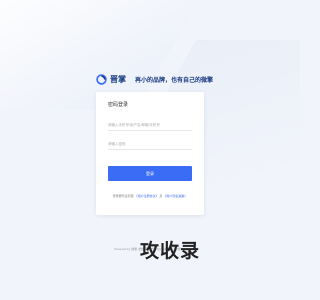  What do you see at coordinates (147, 196) in the screenshot?
I see `user-agreement-link: 《用户注册协议》` at bounding box center [147, 196].